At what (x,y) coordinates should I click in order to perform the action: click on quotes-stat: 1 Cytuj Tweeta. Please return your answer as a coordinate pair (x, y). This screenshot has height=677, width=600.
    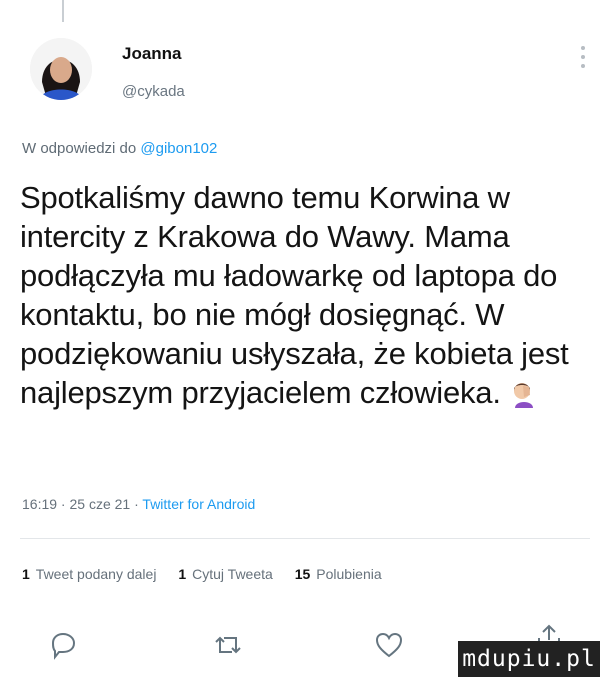
    Looking at the image, I should click on (225, 574).